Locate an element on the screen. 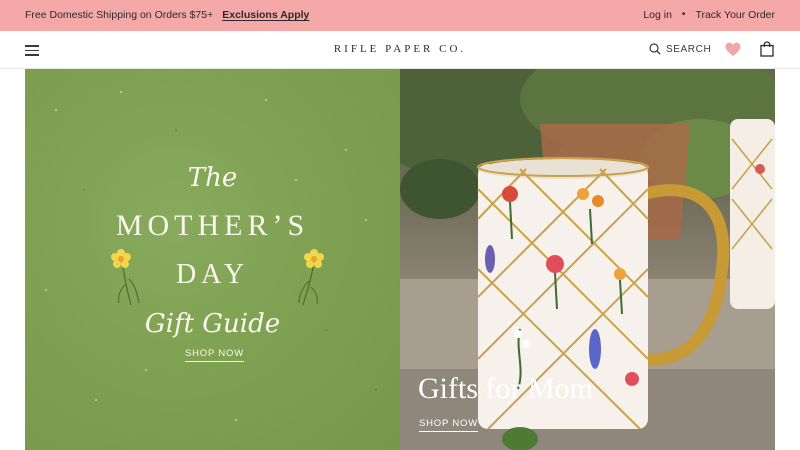  heart-icon is located at coordinates (733, 49).